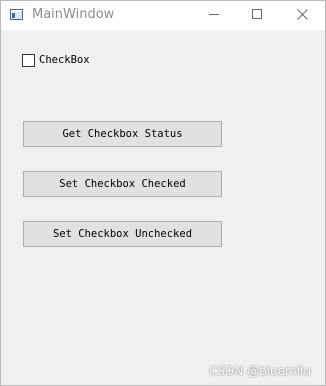 The height and width of the screenshot is (386, 326). Describe the element at coordinates (16, 14) in the screenshot. I see `app-icon` at that location.